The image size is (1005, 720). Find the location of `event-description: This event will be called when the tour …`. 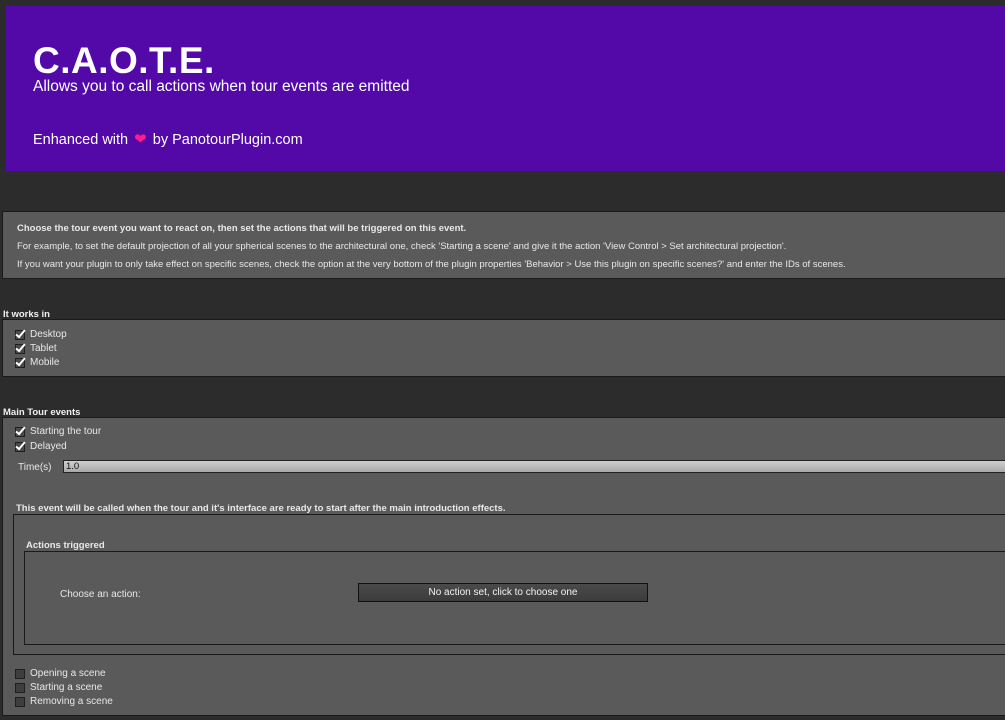

event-description: This event will be called when the tour … is located at coordinates (261, 508).